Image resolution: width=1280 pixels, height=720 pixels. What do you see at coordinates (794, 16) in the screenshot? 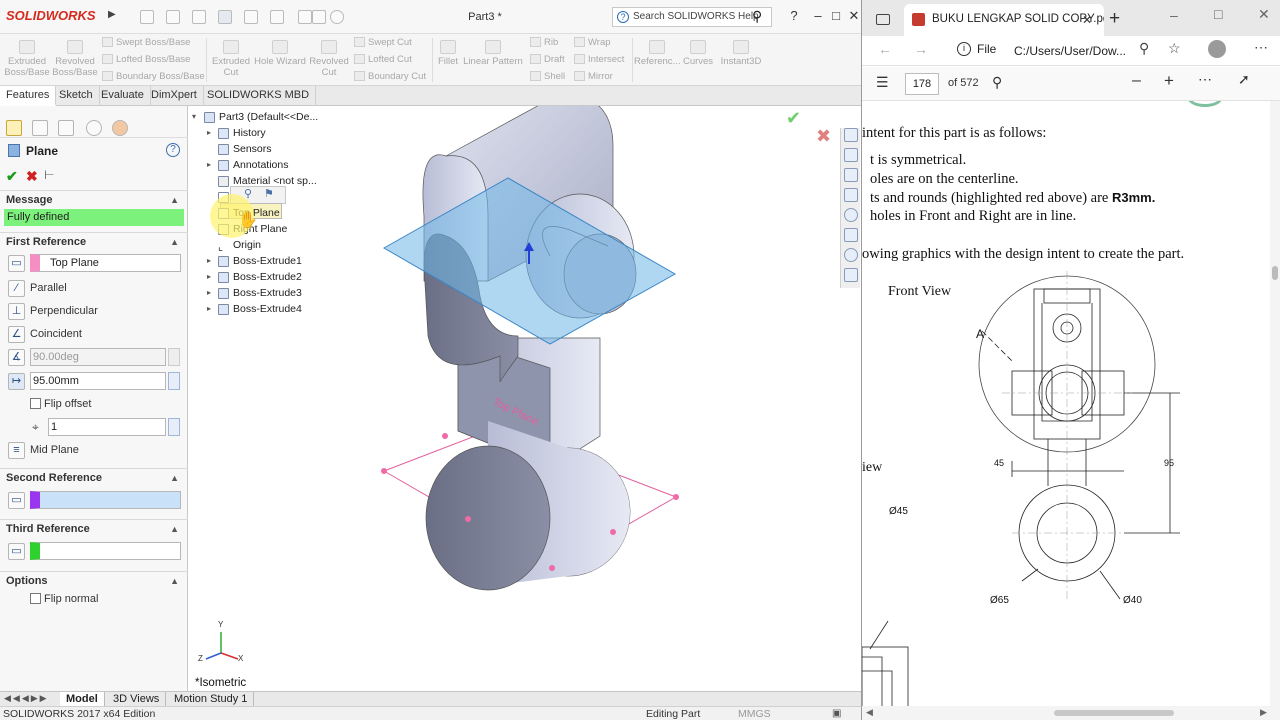
I see `help-button: ?` at bounding box center [794, 16].